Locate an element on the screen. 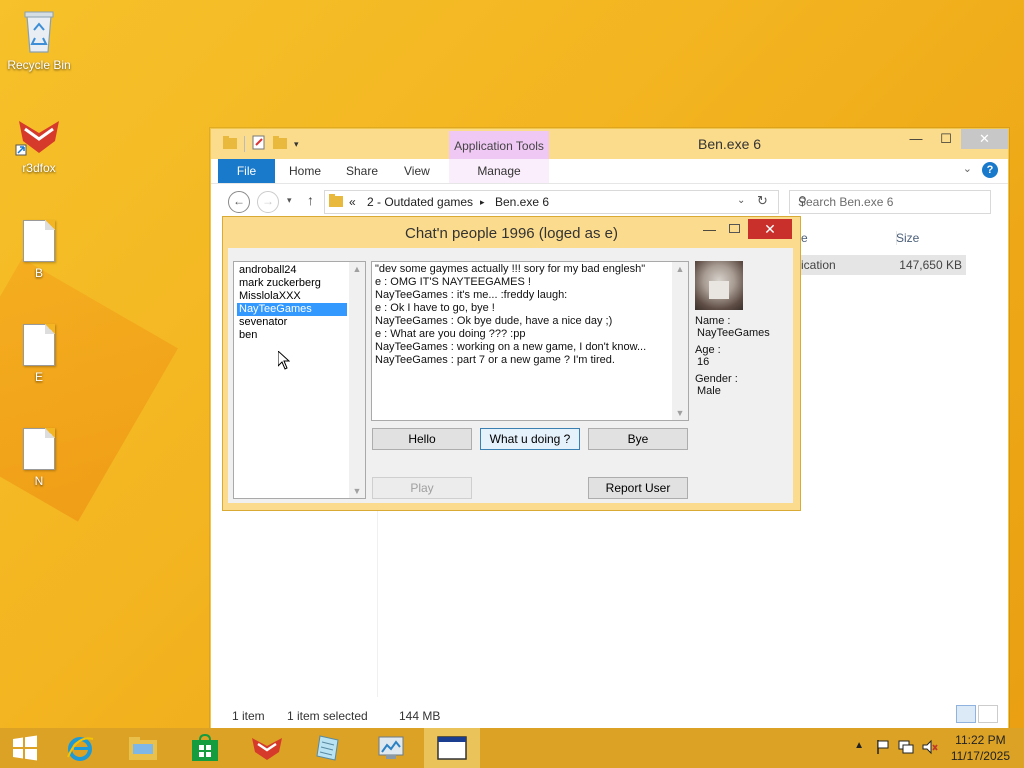  taskbar-control-panel is located at coordinates (391, 748).